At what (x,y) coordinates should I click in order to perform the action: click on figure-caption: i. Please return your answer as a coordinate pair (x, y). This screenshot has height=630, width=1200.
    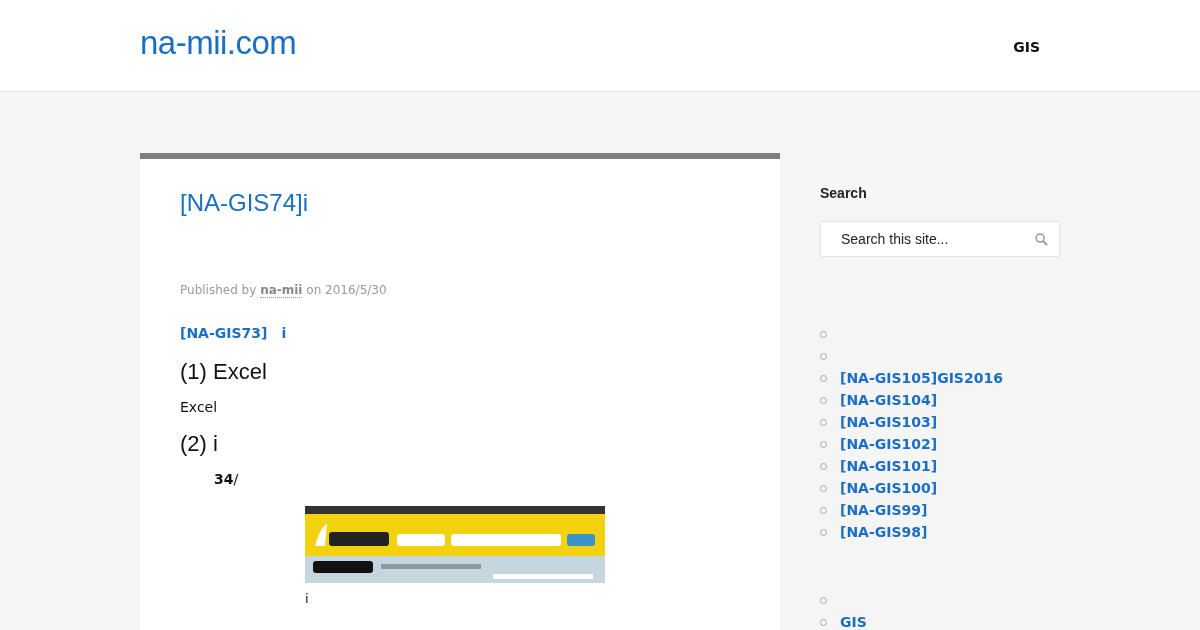
    Looking at the image, I should click on (307, 598).